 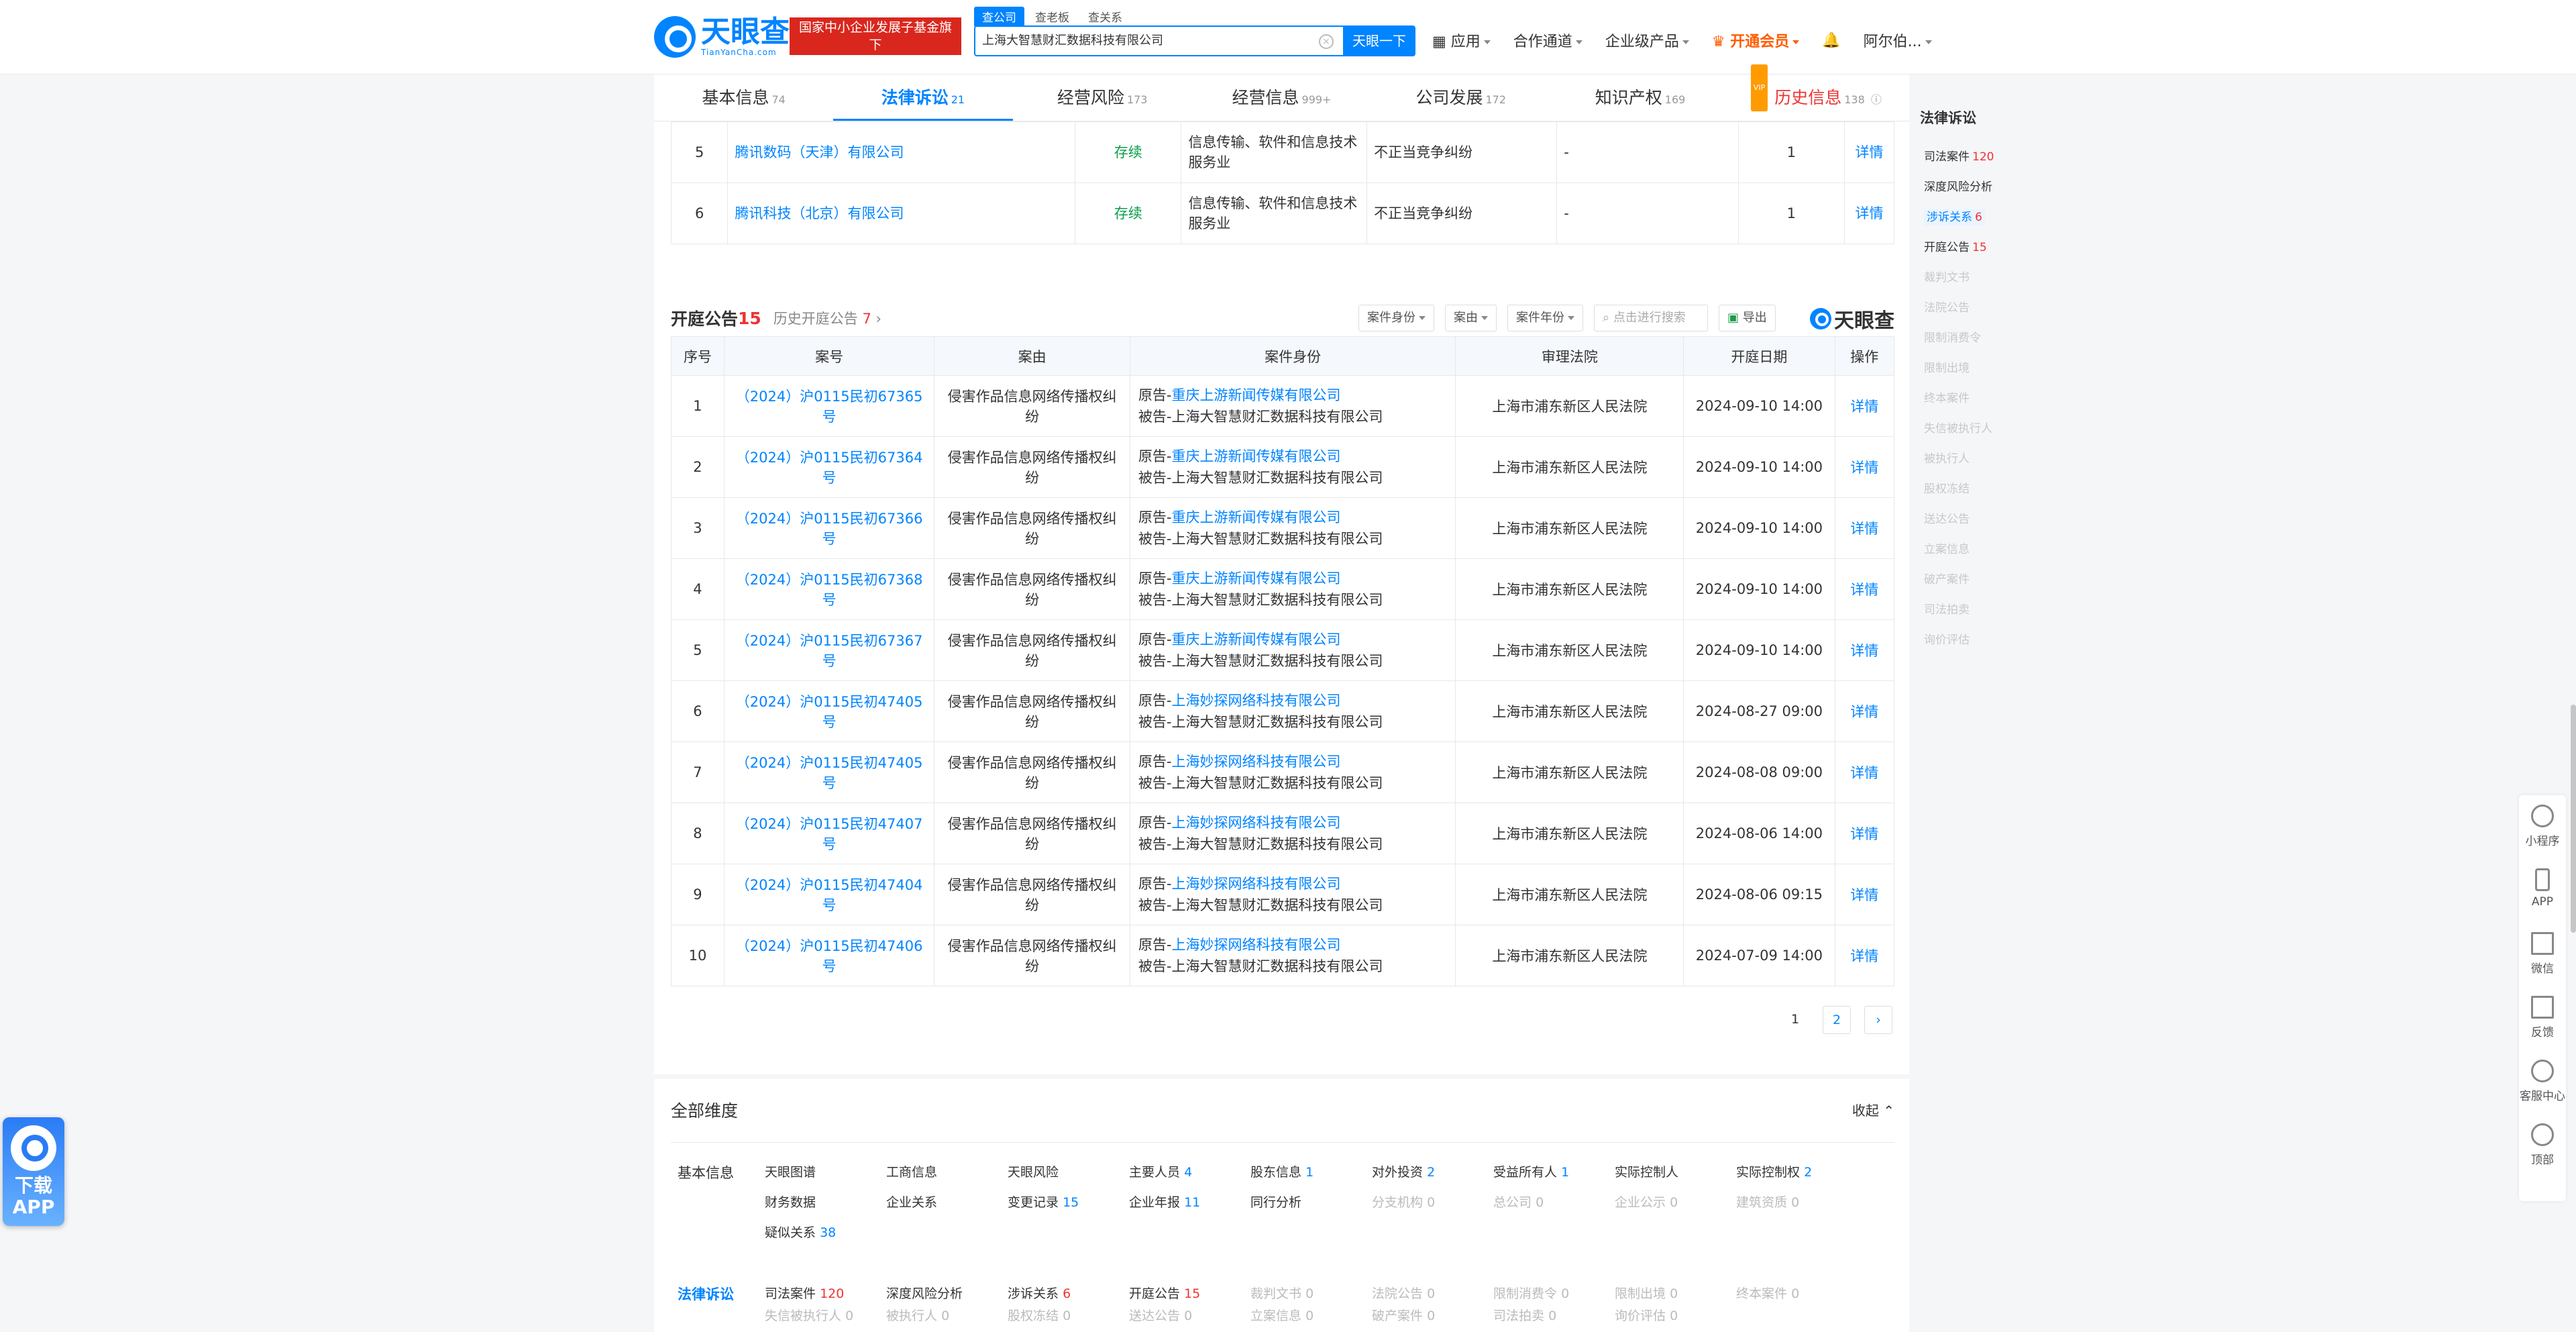 What do you see at coordinates (1837, 1020) in the screenshot?
I see `page-2: 2` at bounding box center [1837, 1020].